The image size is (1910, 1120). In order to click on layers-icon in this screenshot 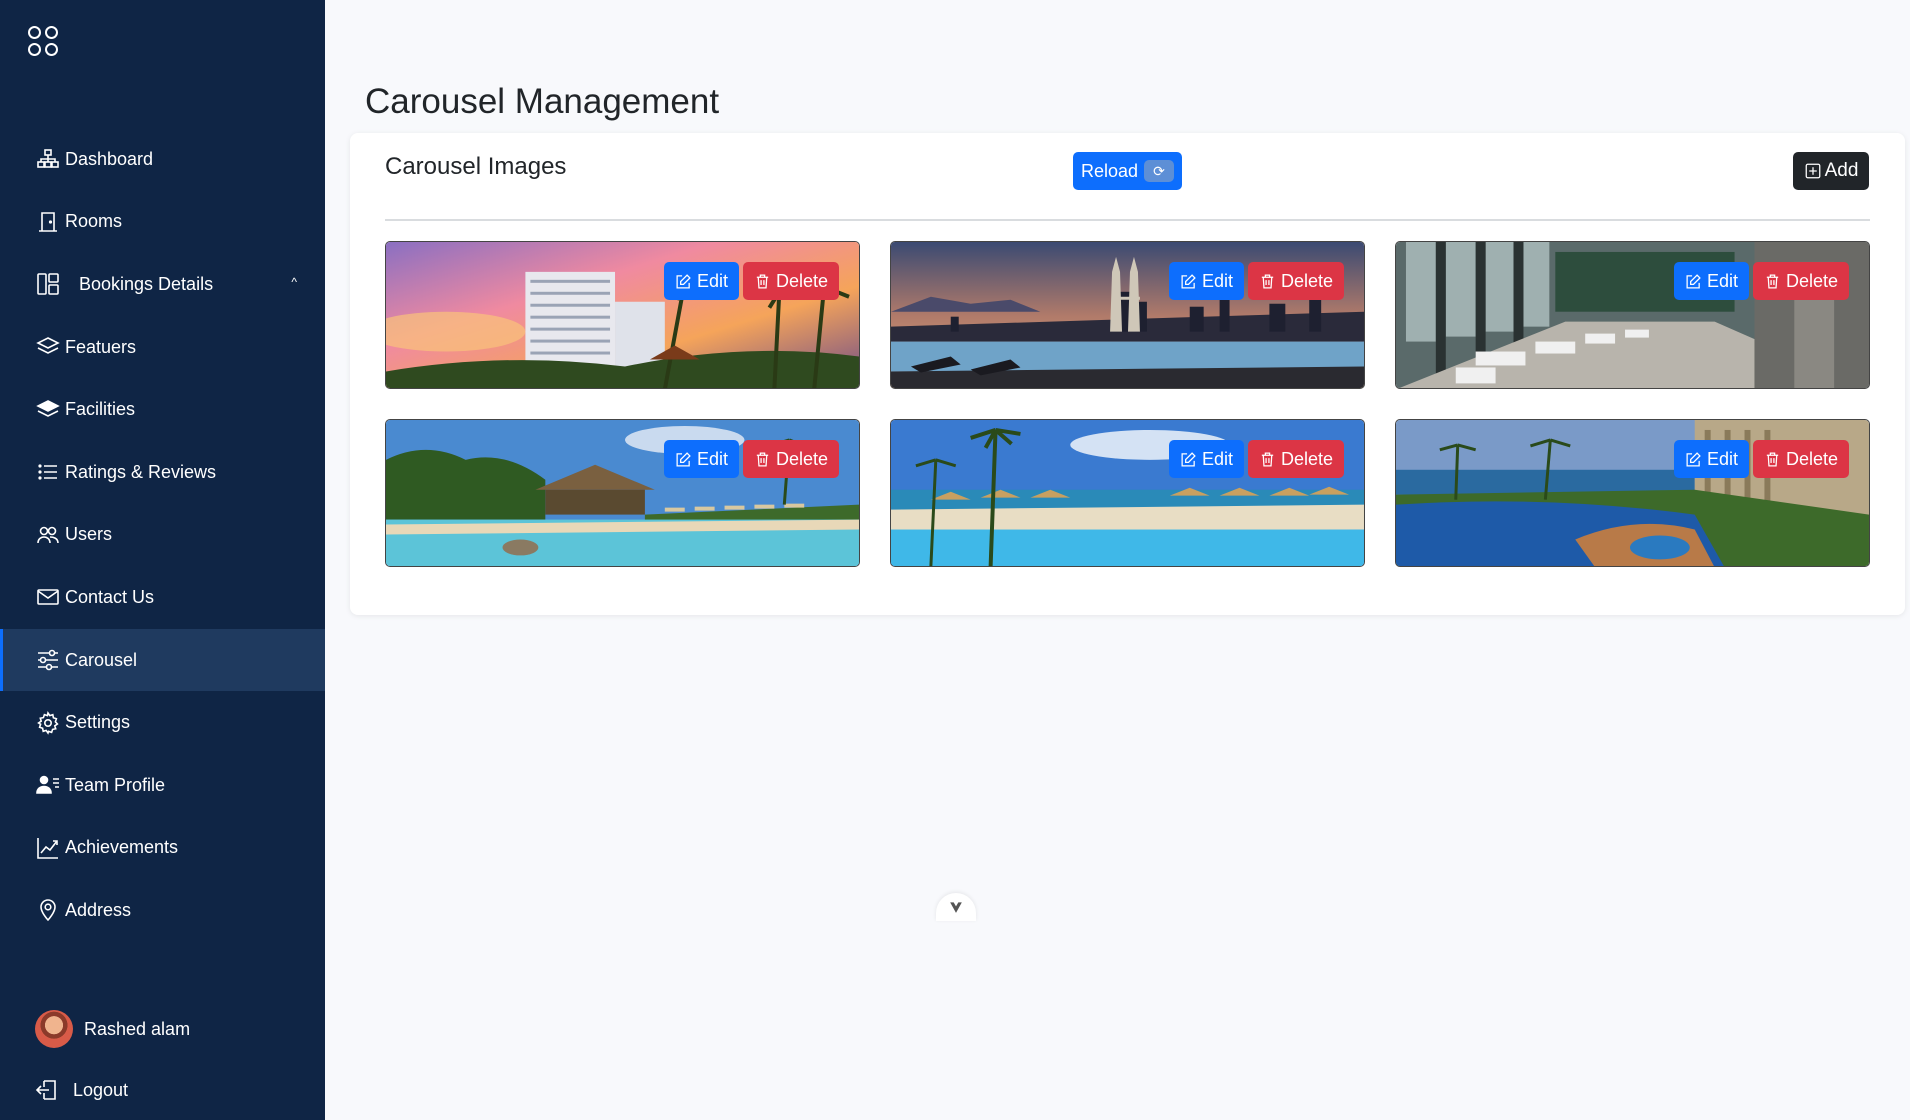, I will do `click(48, 347)`.